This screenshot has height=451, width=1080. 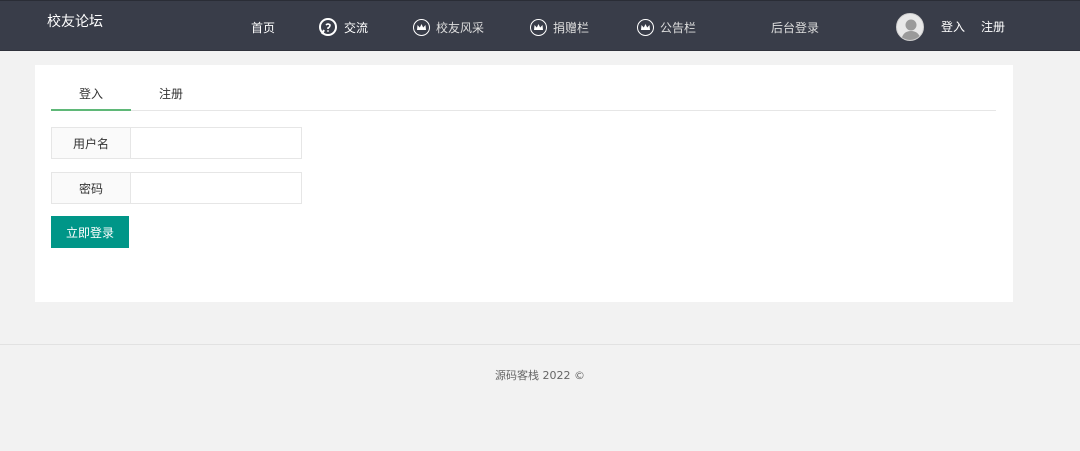 I want to click on password-row: 密码, so click(x=176, y=188).